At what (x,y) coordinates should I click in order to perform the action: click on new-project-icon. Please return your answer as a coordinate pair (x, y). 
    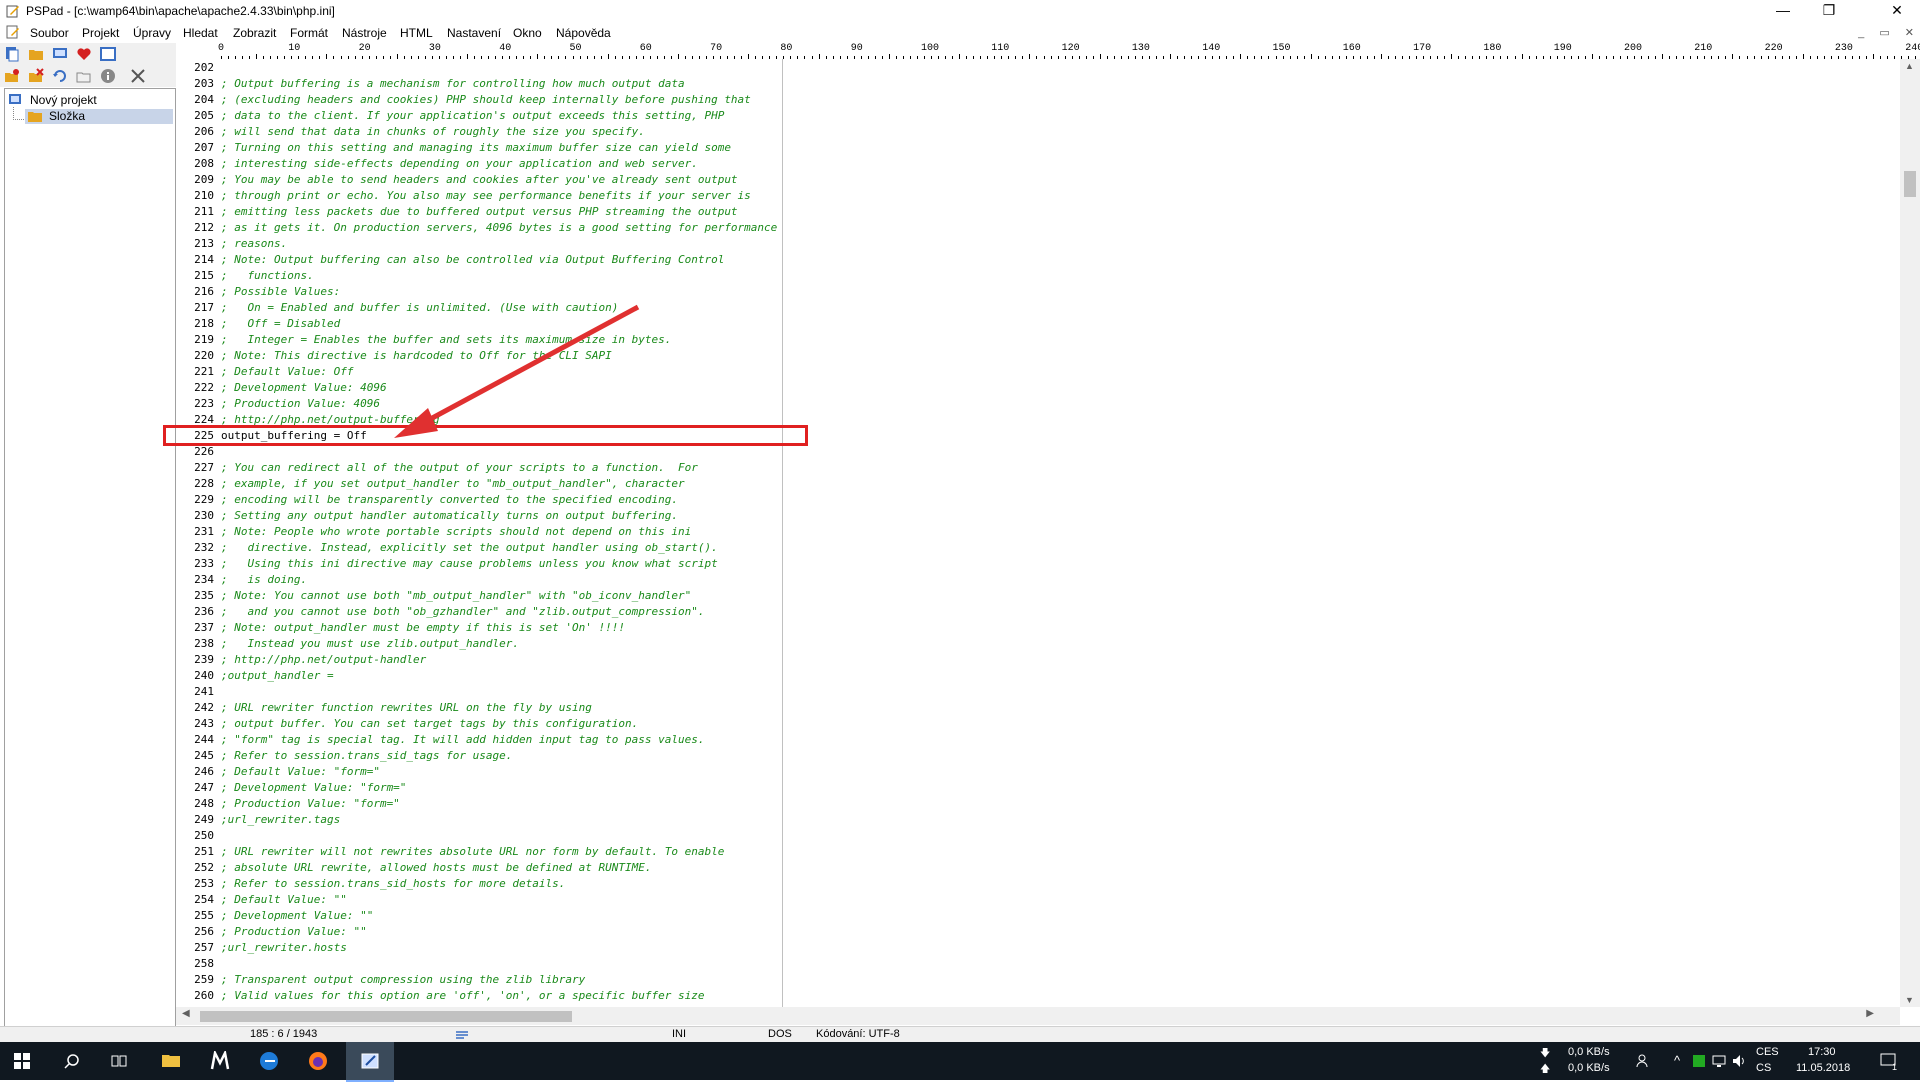
    Looking at the image, I should click on (12, 76).